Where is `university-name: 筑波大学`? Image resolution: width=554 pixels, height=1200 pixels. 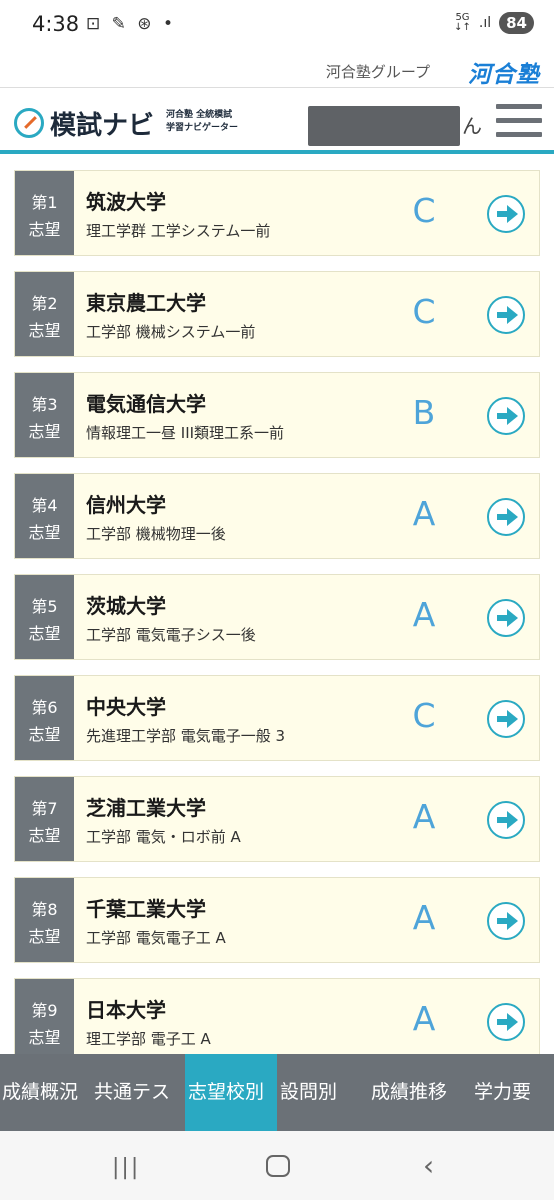
university-name: 筑波大学 is located at coordinates (126, 202).